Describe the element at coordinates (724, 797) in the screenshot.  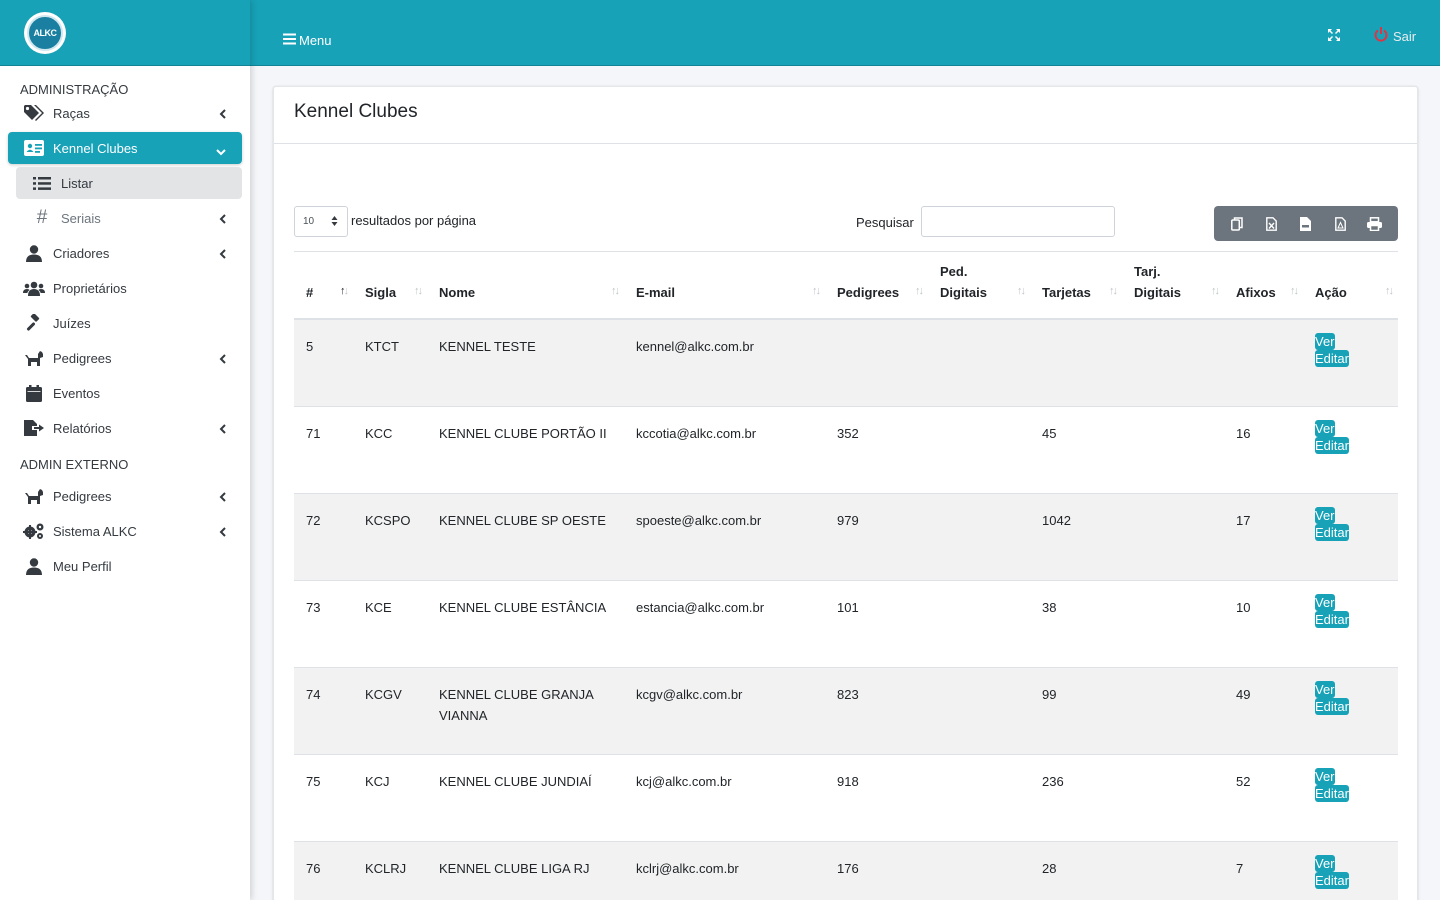
I see `cell-email: kcj@alkc.com.br` at that location.